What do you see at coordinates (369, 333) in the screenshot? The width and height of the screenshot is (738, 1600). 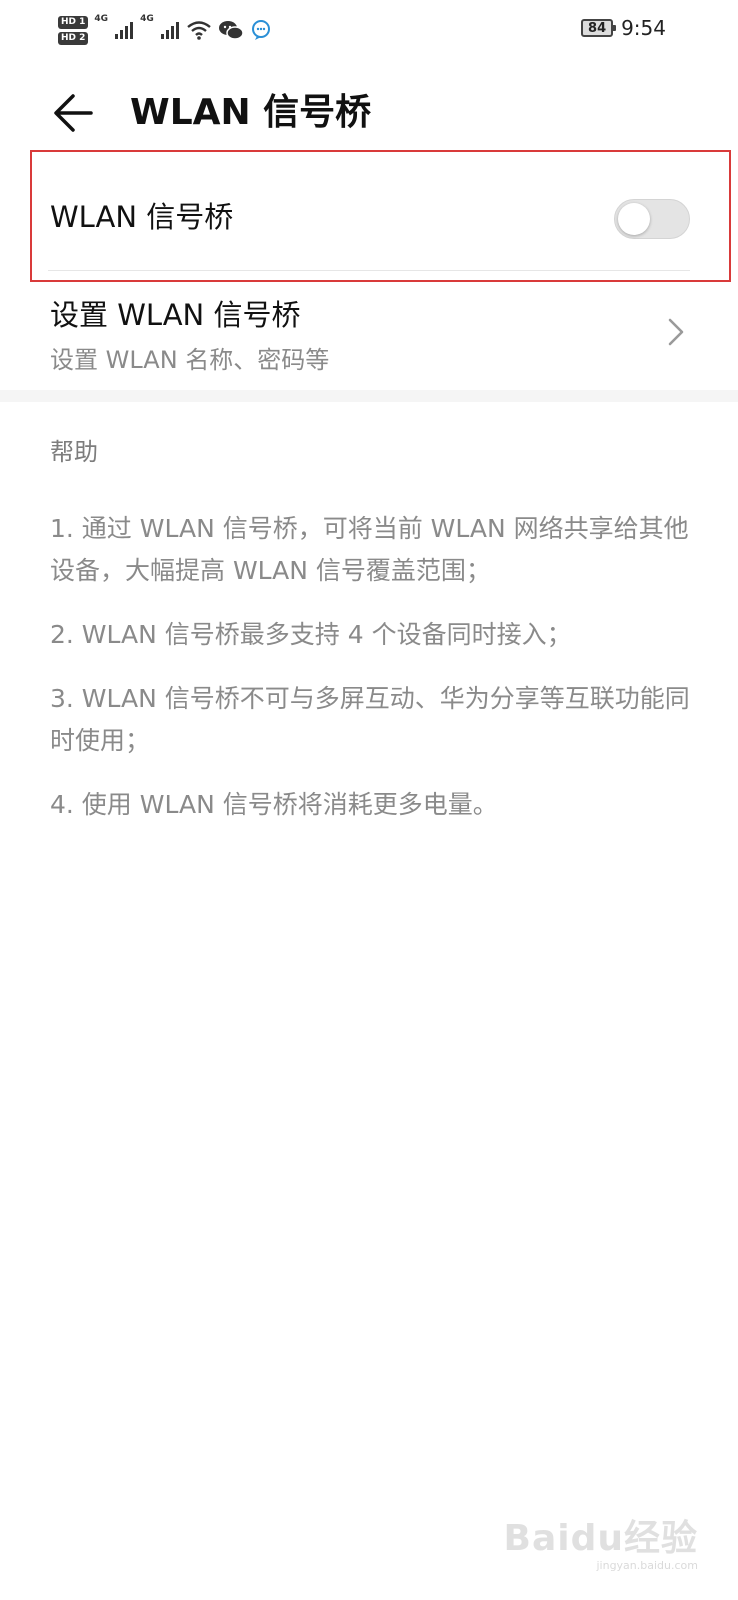 I see `wlan-bridge-settings-row: 设置 WLAN 信号桥 设置 WLAN 名称、密码等` at bounding box center [369, 333].